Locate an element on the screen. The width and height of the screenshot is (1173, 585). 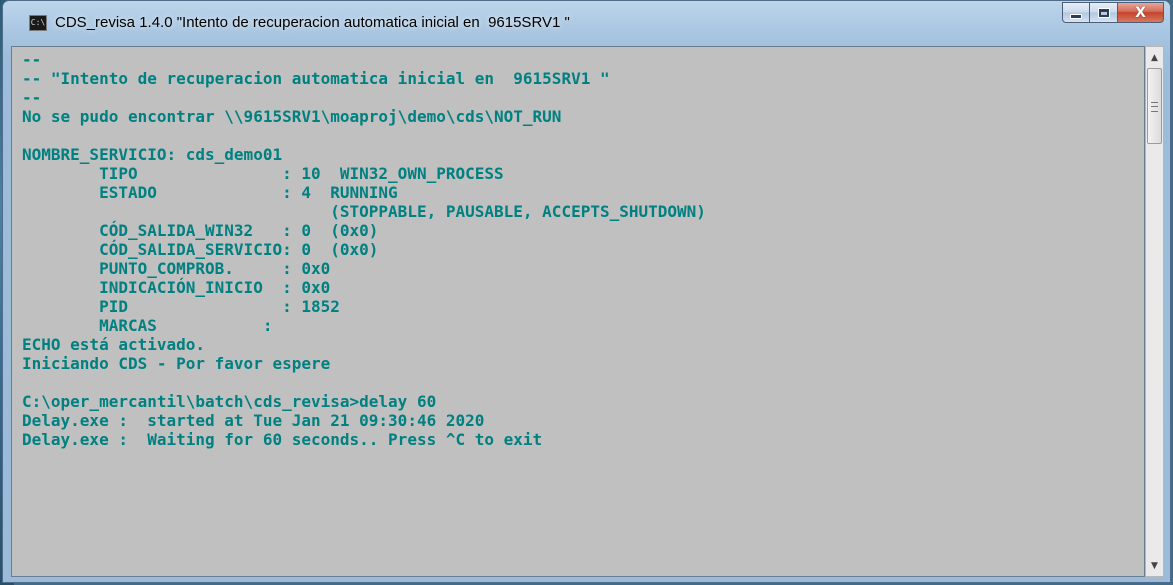
maximize-button is located at coordinates (1104, 12).